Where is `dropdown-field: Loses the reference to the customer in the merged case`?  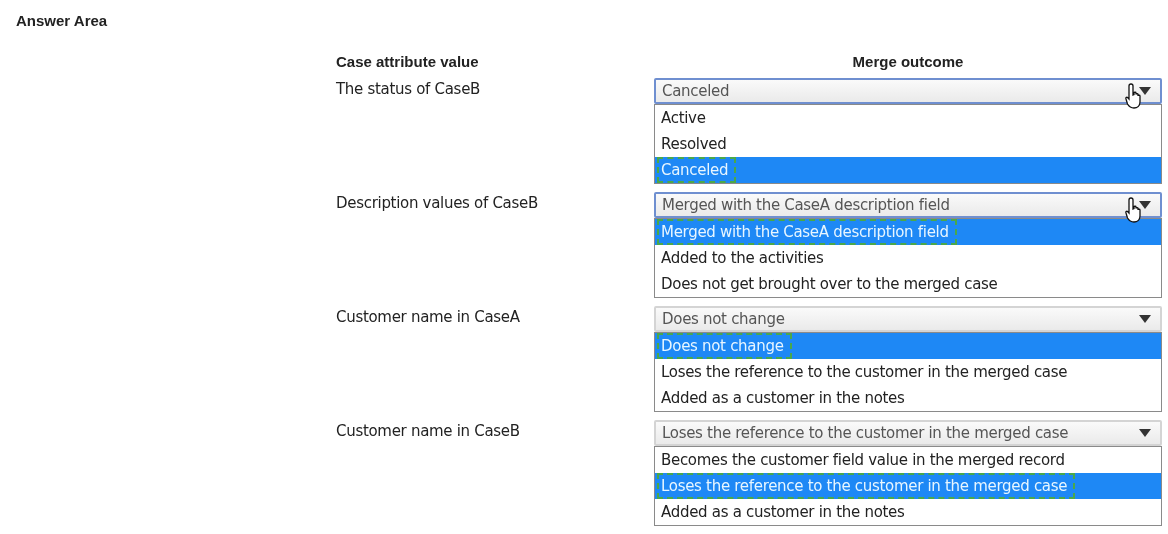 dropdown-field: Loses the reference to the customer in the merged case is located at coordinates (908, 433).